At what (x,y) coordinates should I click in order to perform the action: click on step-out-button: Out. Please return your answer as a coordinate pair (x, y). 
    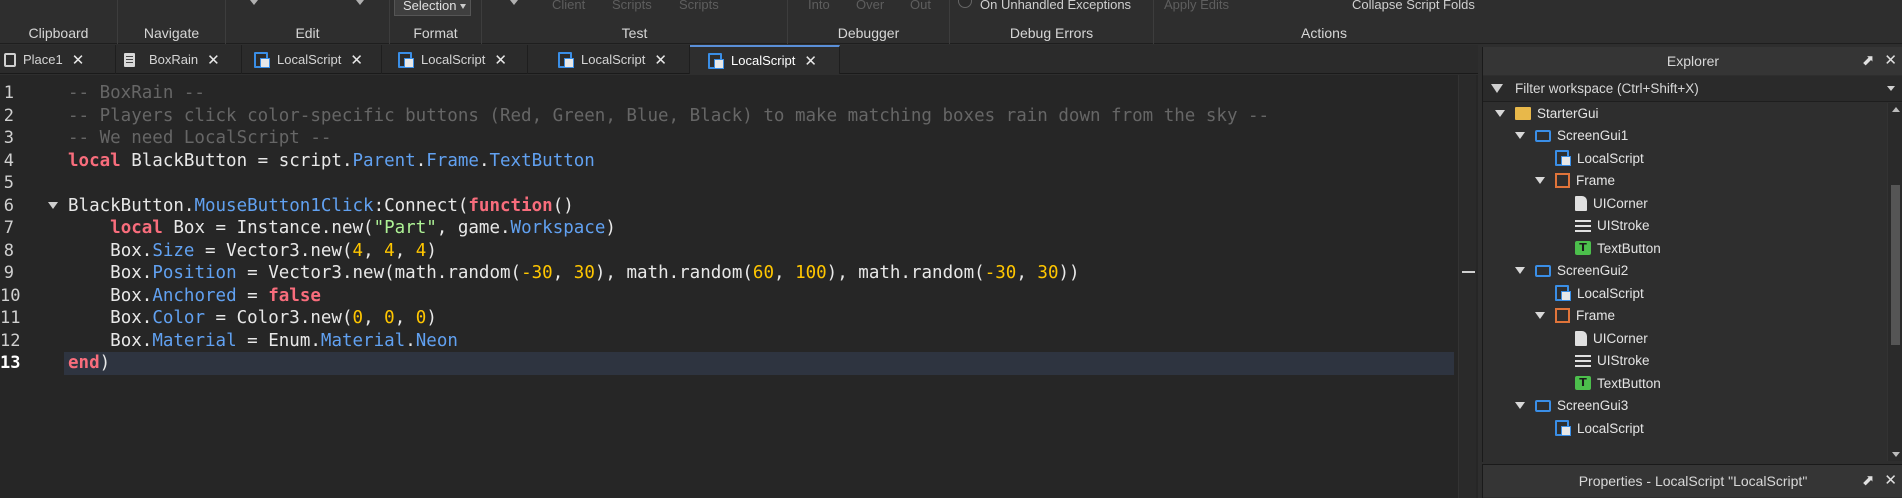
    Looking at the image, I should click on (920, 6).